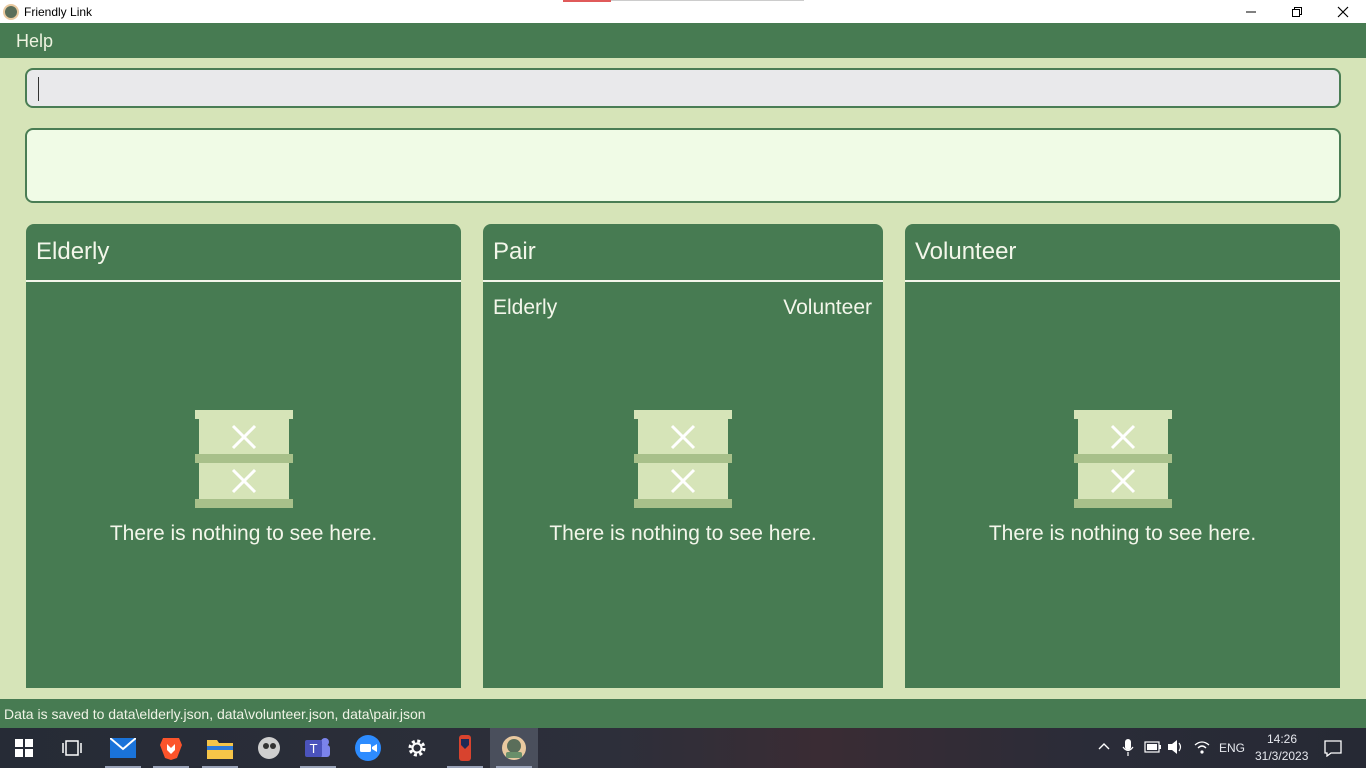 Image resolution: width=1366 pixels, height=768 pixels. I want to click on close-button, so click(1343, 11).